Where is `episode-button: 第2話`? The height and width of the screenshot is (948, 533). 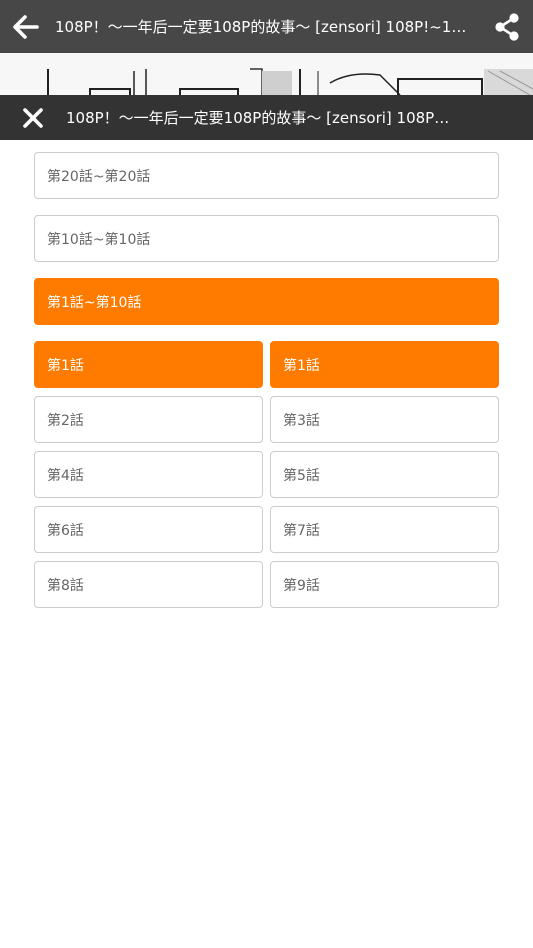 episode-button: 第2話 is located at coordinates (148, 419).